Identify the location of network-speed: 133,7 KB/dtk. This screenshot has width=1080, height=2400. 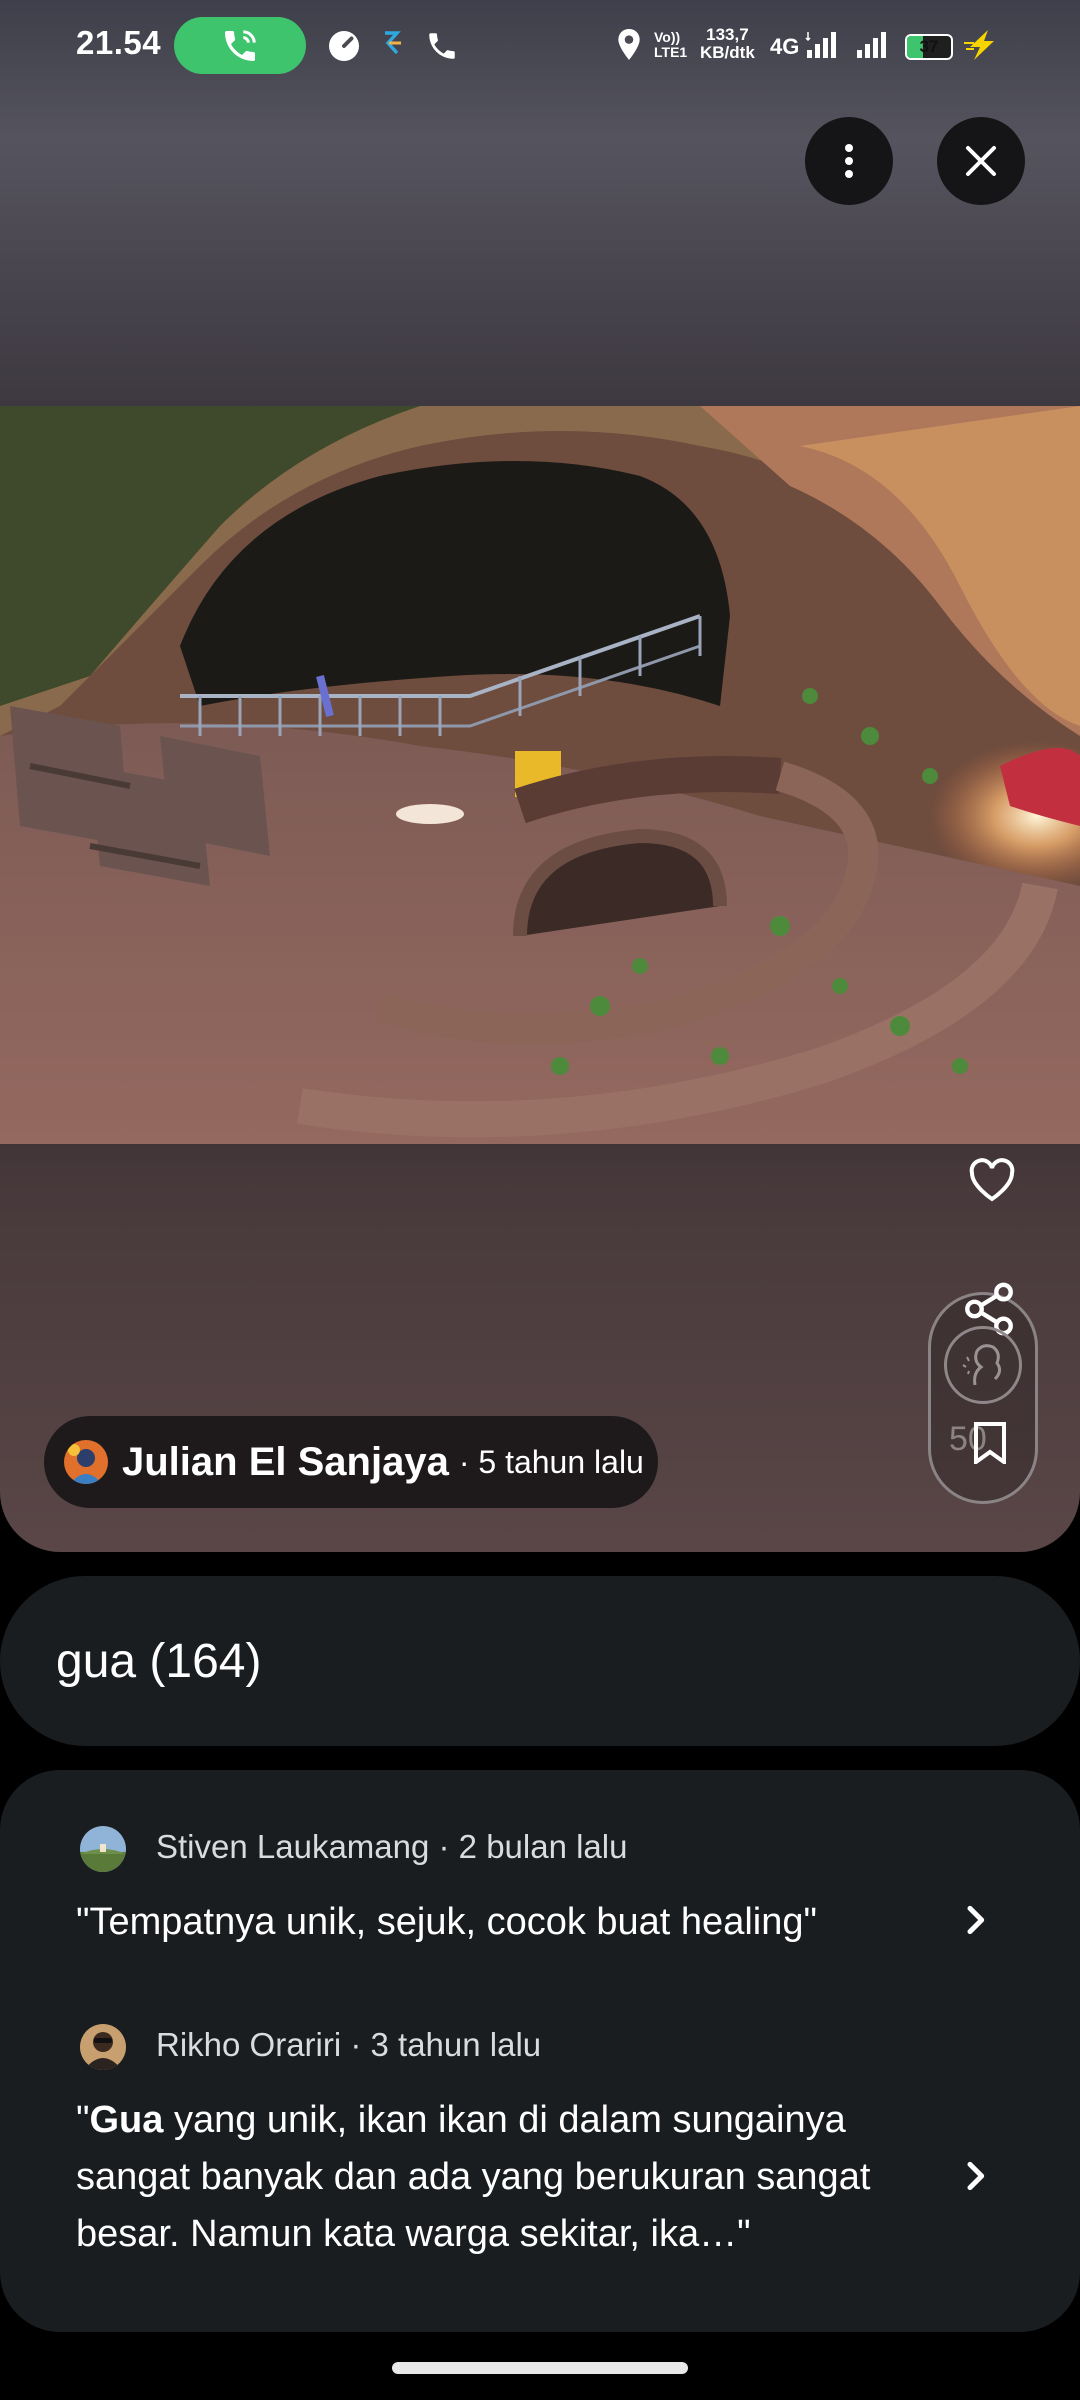
(727, 44).